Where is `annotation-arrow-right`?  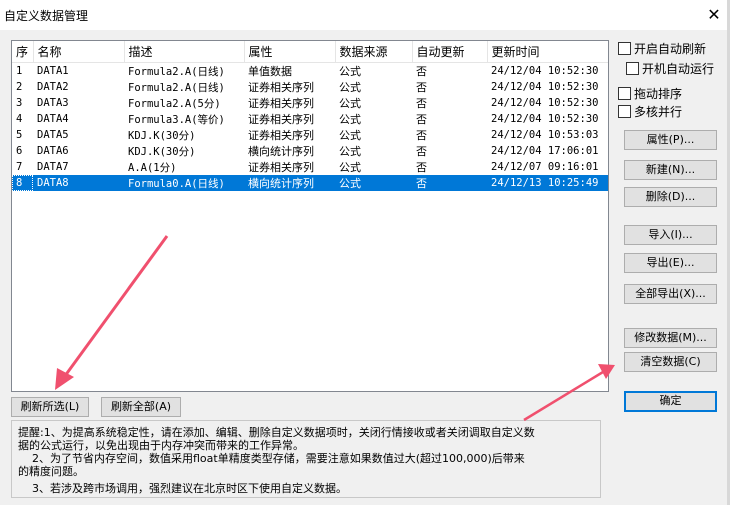
annotation-arrow-right is located at coordinates (569, 393).